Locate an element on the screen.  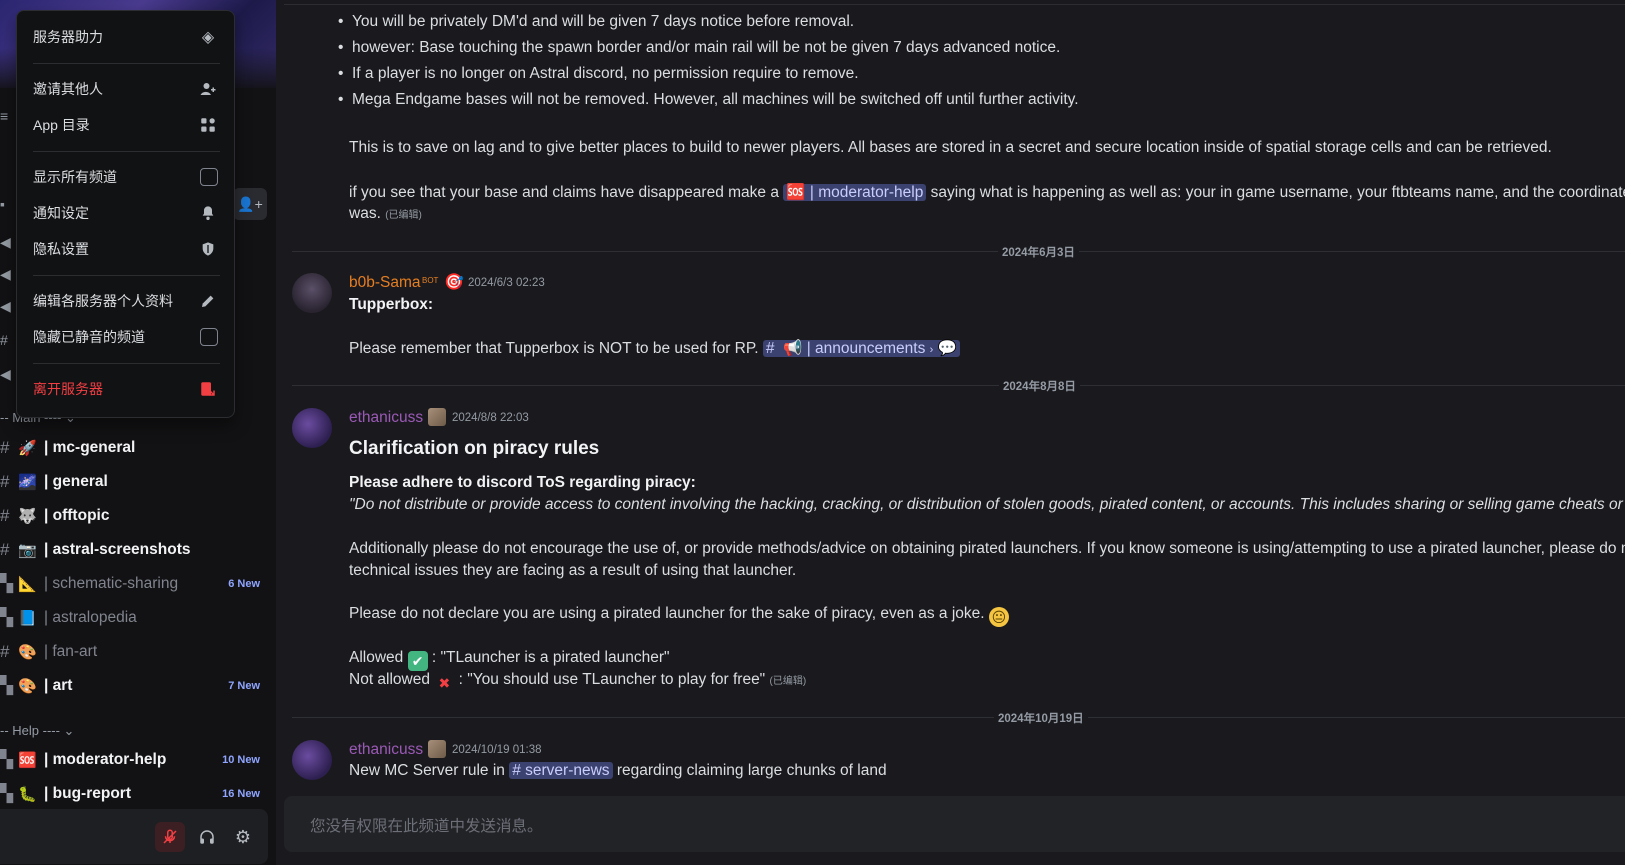
menu-item-label: 邀请其他人 is located at coordinates (68, 89).